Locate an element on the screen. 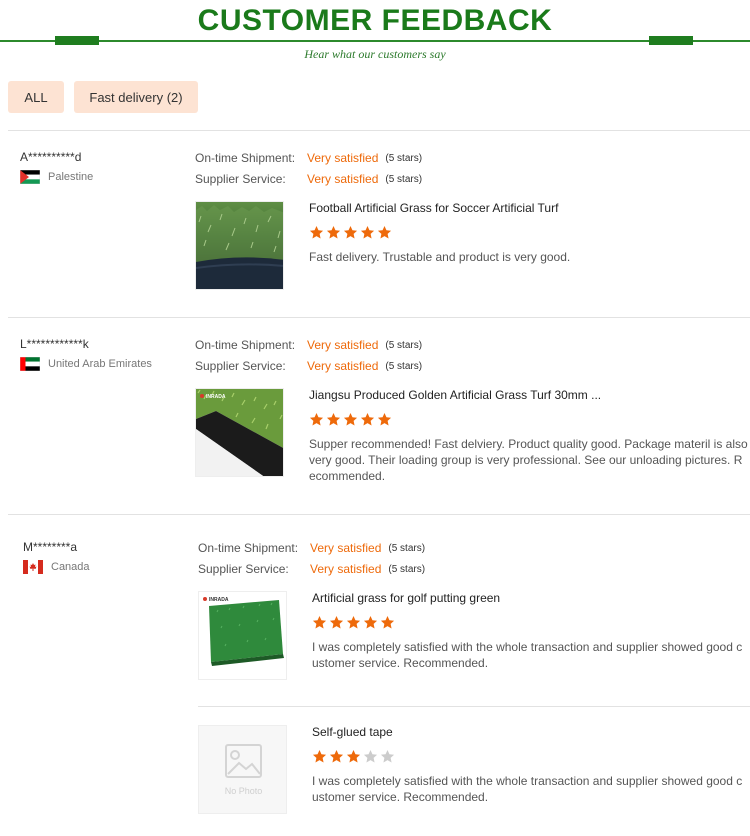 The width and height of the screenshot is (750, 836). flag-palestine-icon is located at coordinates (30, 177).